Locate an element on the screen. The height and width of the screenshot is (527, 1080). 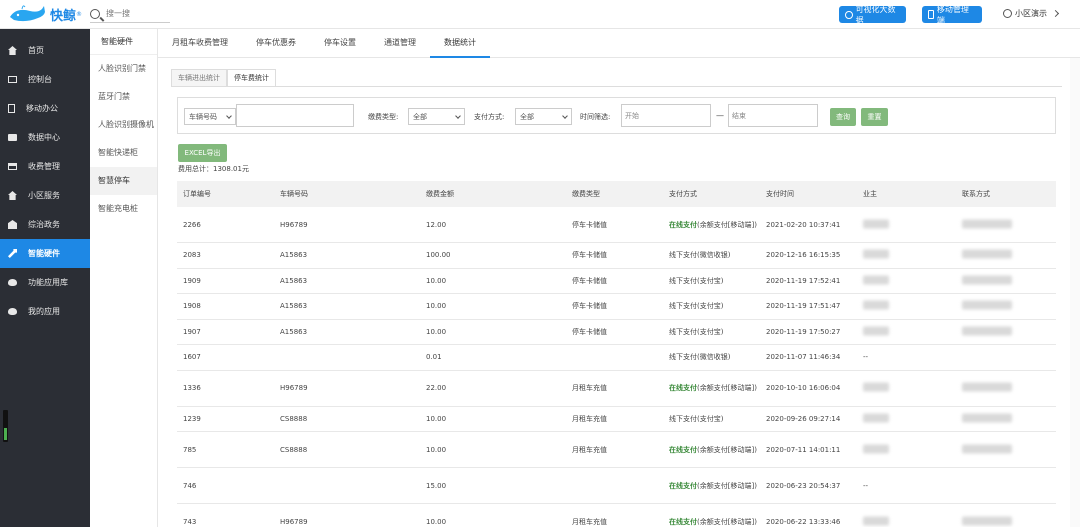
start-date-input: 开始 is located at coordinates (666, 115).